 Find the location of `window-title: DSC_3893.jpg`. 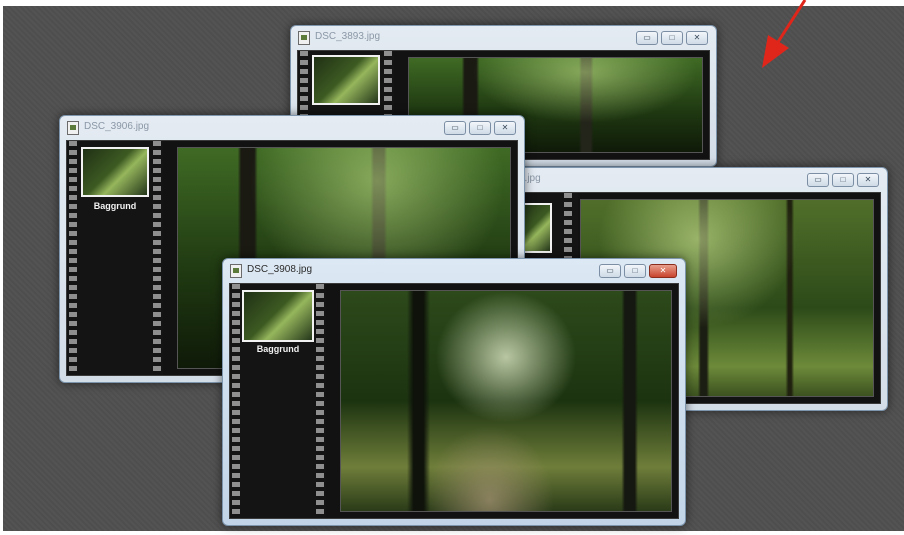

window-title: DSC_3893.jpg is located at coordinates (348, 36).